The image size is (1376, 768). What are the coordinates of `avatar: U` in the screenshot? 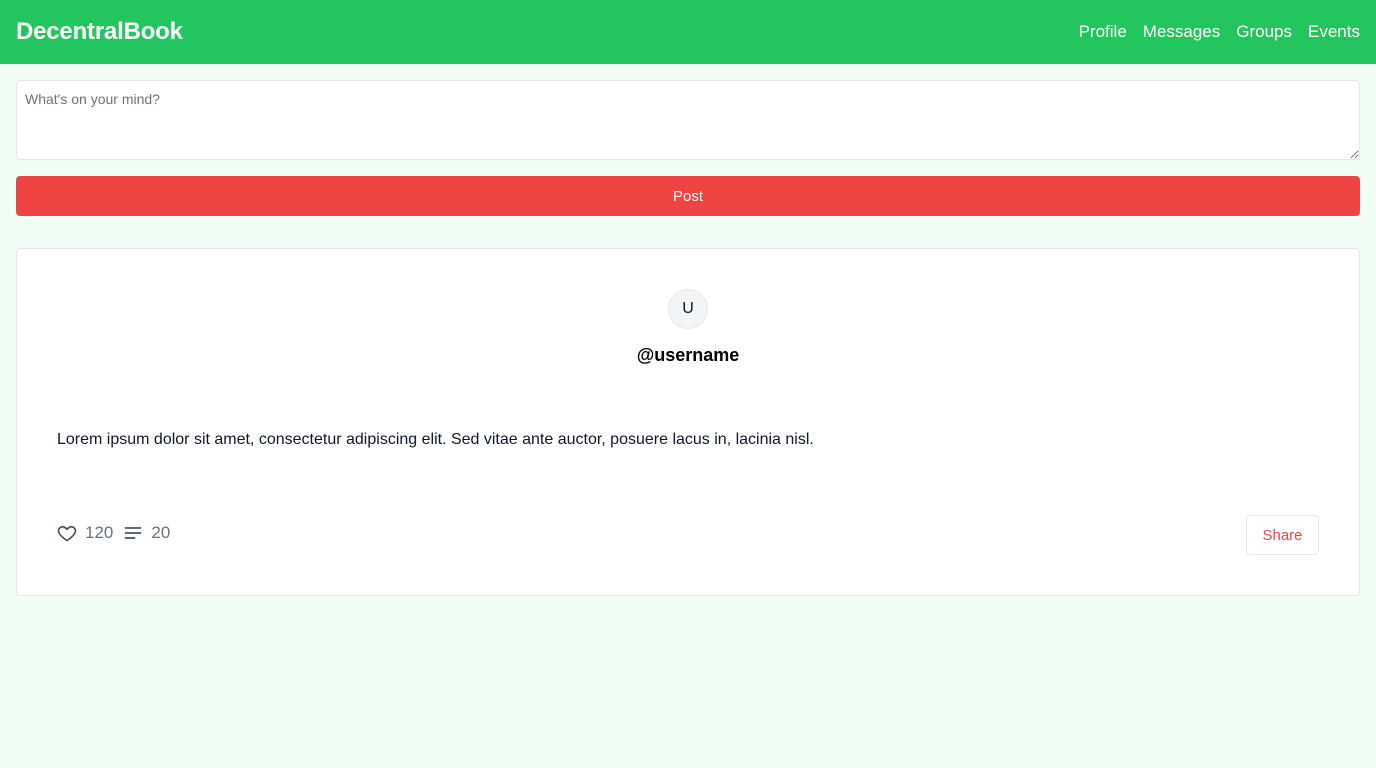 It's located at (688, 309).